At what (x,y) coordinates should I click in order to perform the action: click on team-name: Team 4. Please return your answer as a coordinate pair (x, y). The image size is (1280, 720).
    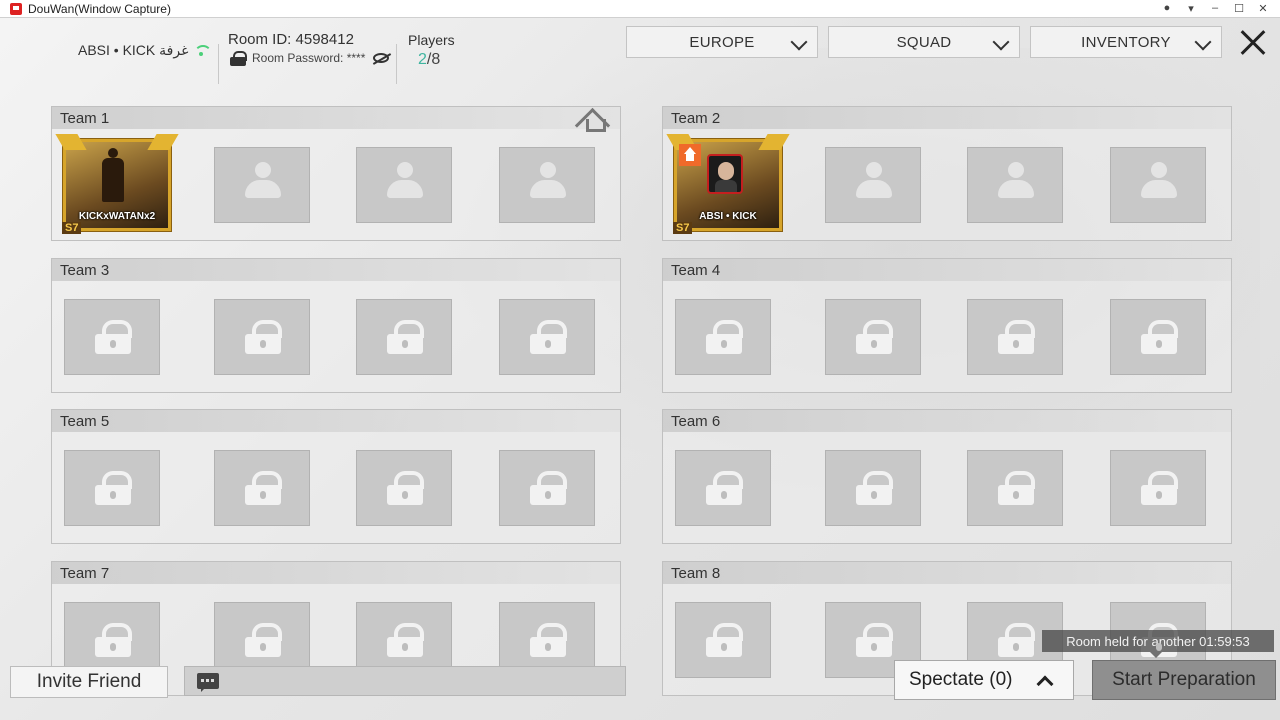
    Looking at the image, I should click on (696, 270).